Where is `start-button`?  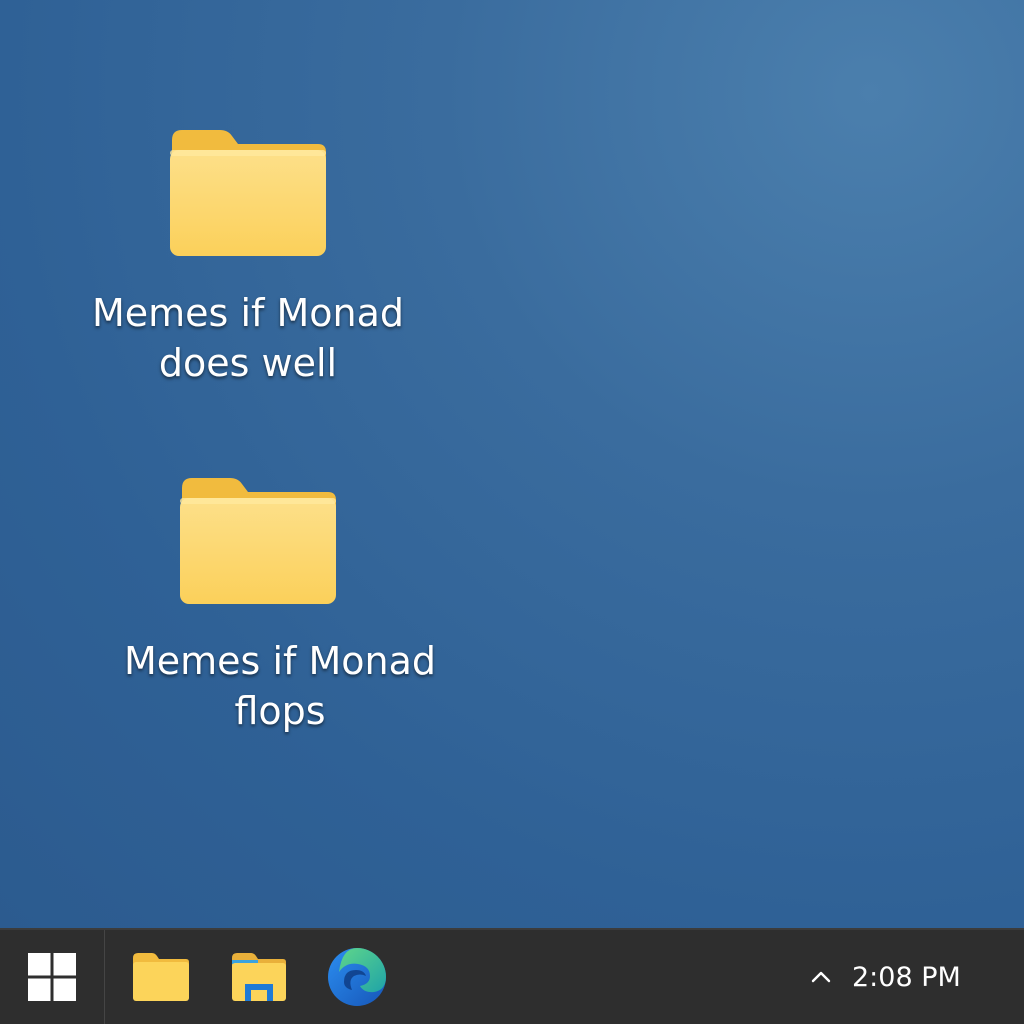
start-button is located at coordinates (52, 977).